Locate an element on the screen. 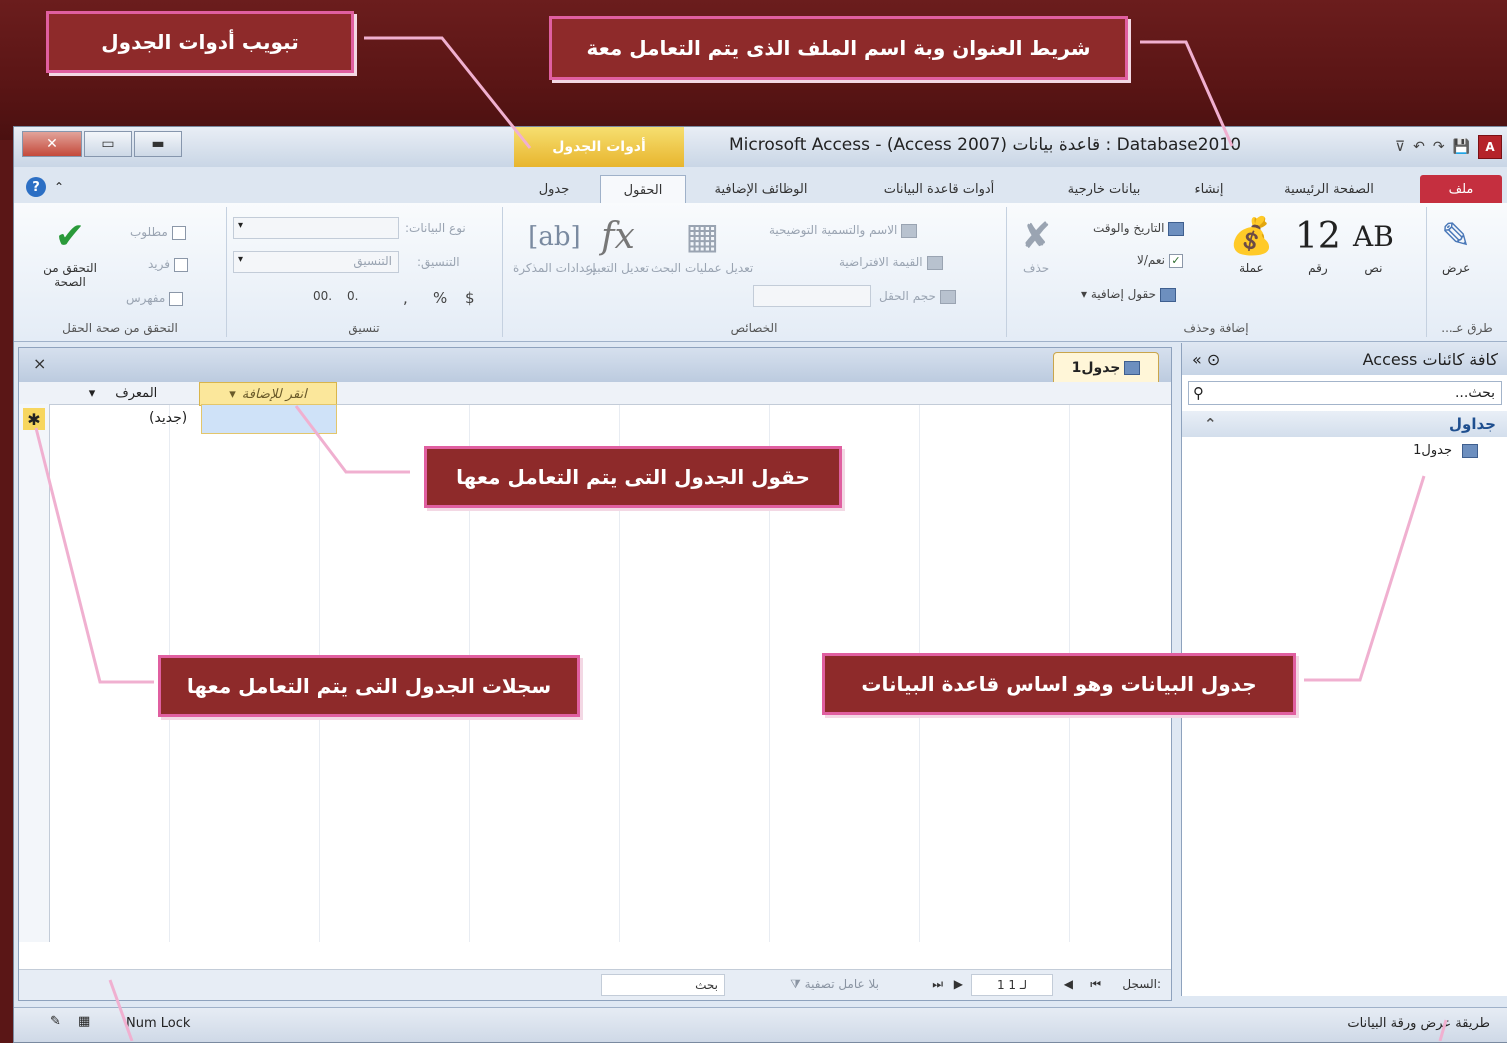  delete-icon: ✘ is located at coordinates (1036, 236).